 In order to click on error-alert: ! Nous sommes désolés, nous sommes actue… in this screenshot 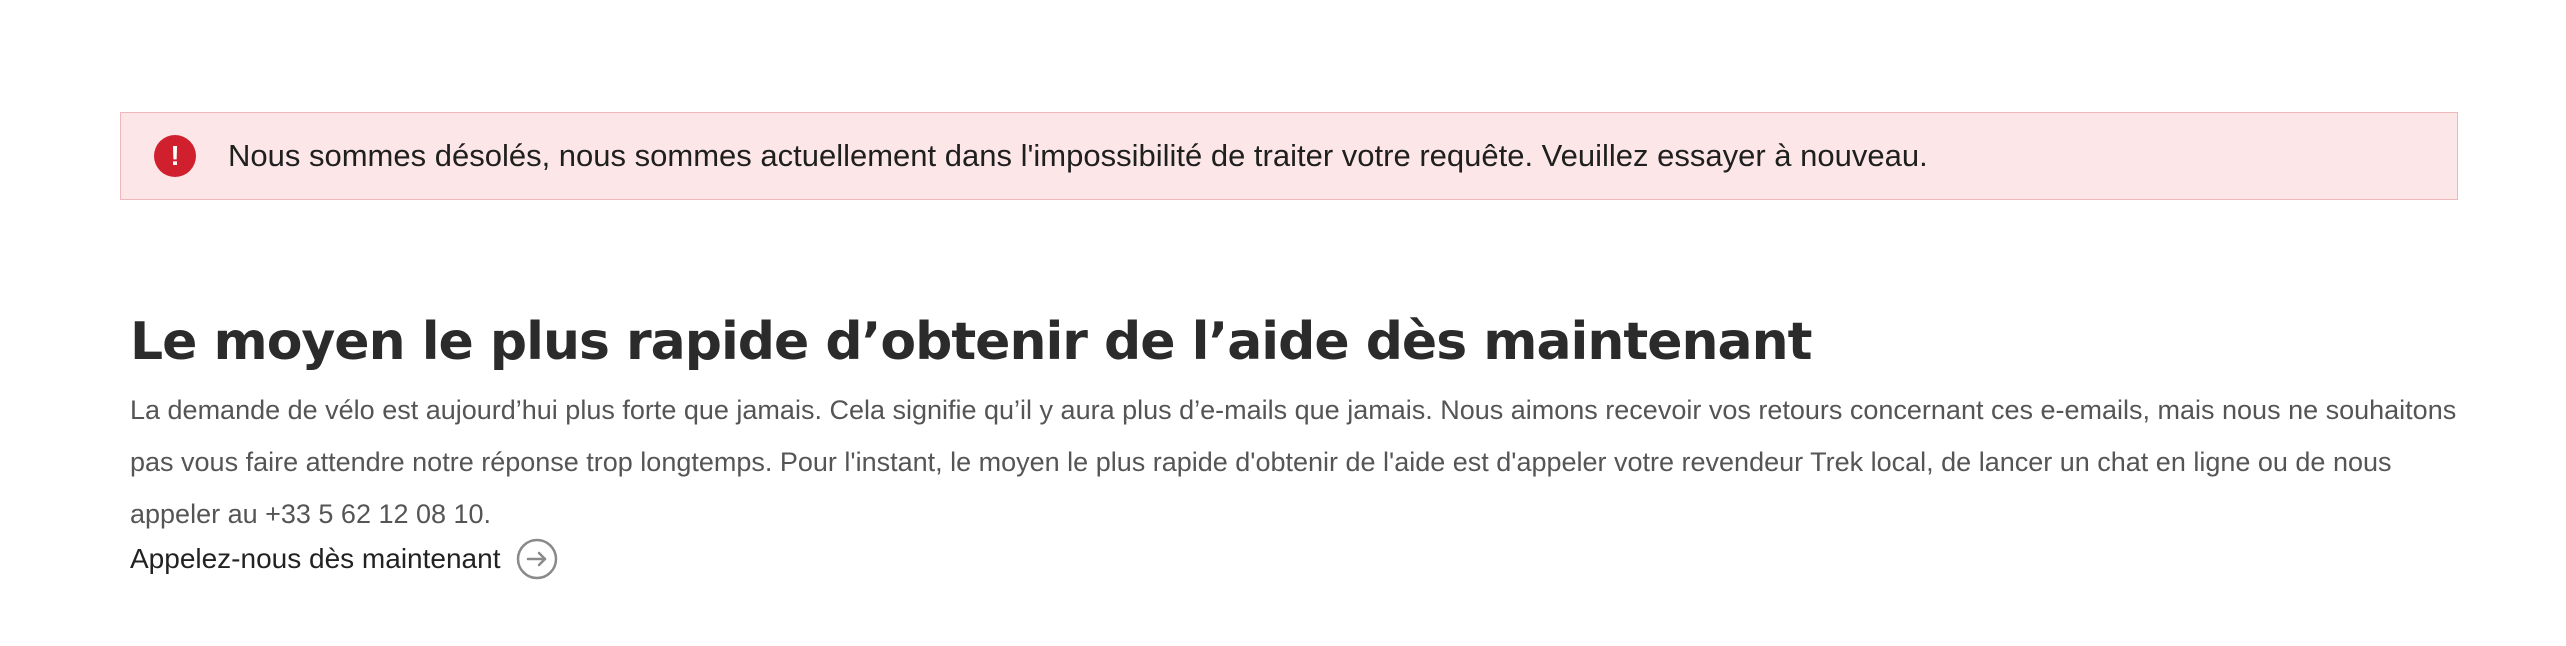, I will do `click(1289, 156)`.